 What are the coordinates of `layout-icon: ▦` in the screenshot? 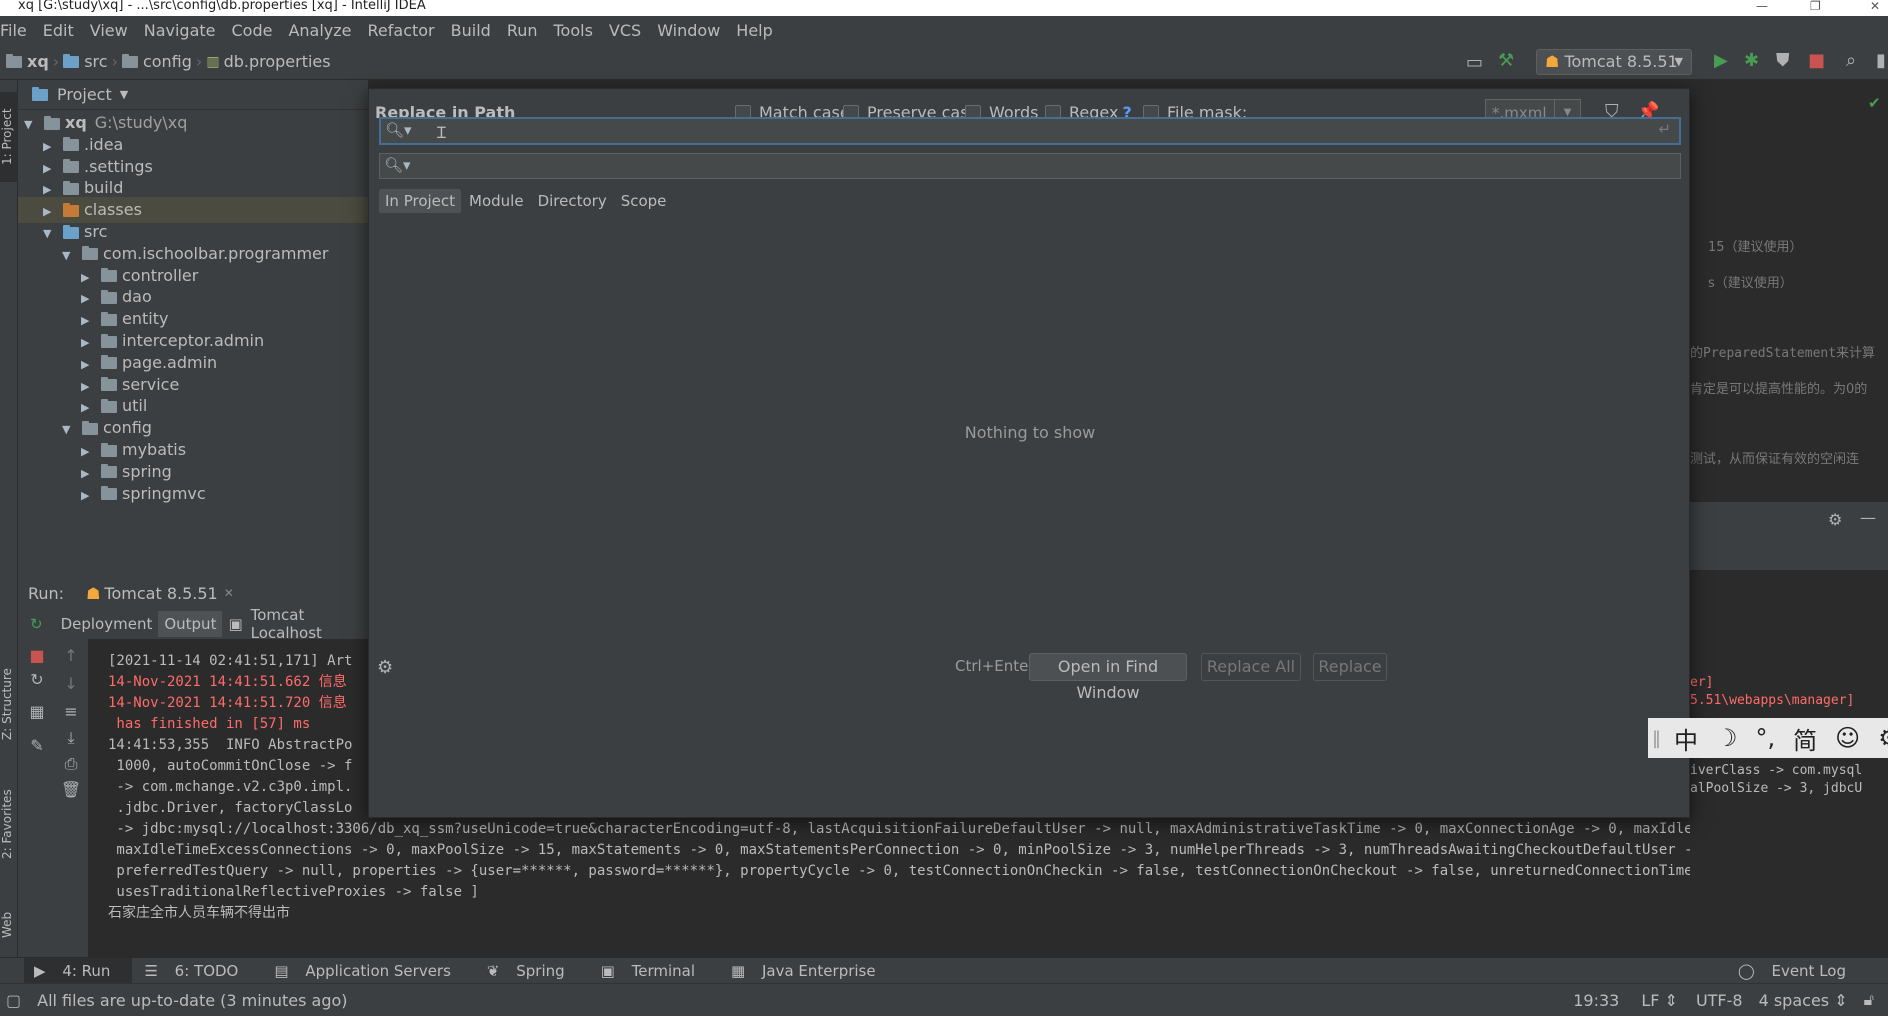 It's located at (37, 712).